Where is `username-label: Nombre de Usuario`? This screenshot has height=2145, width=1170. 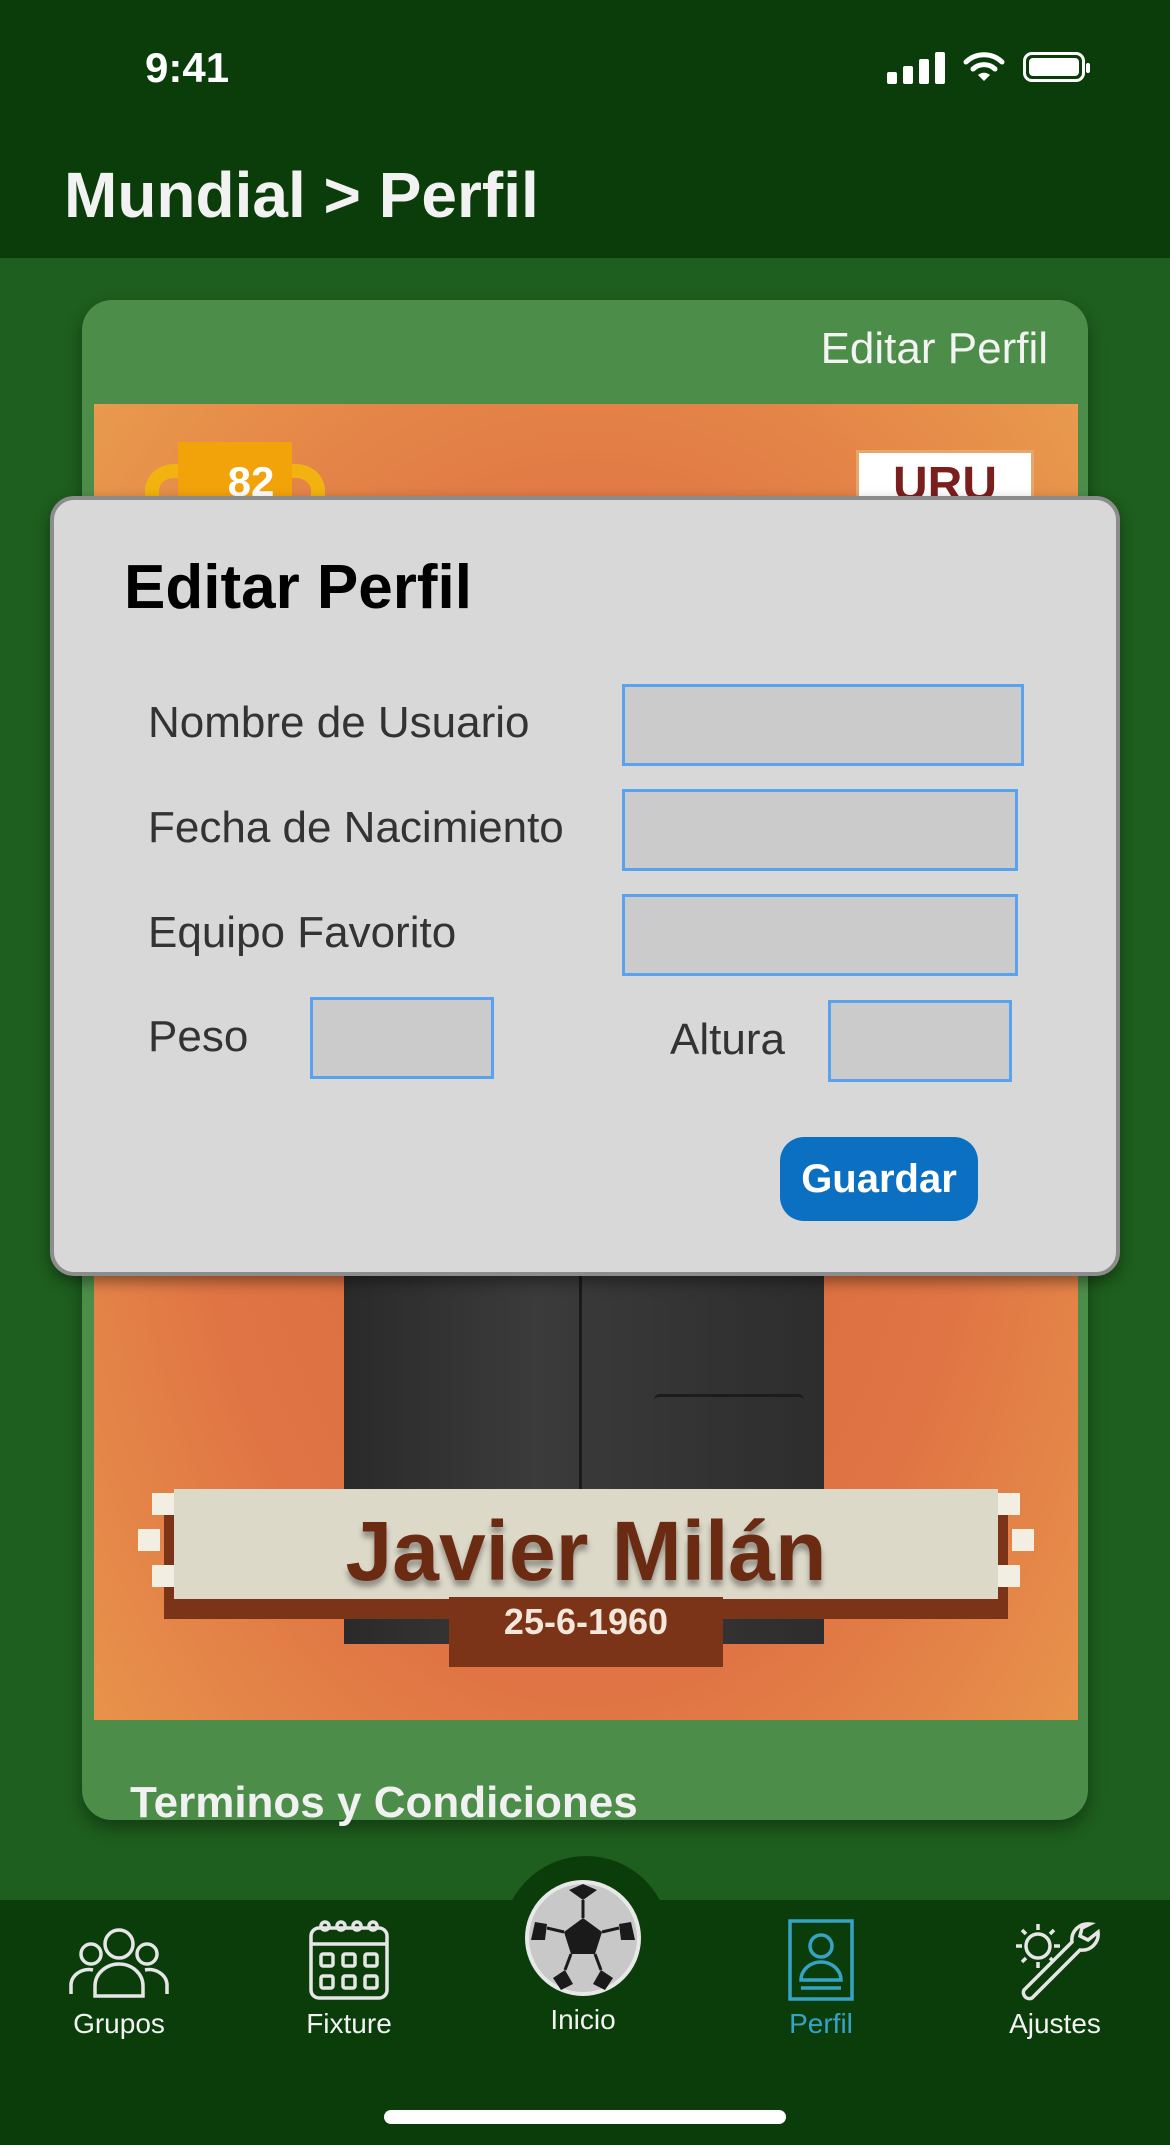 username-label: Nombre de Usuario is located at coordinates (339, 722).